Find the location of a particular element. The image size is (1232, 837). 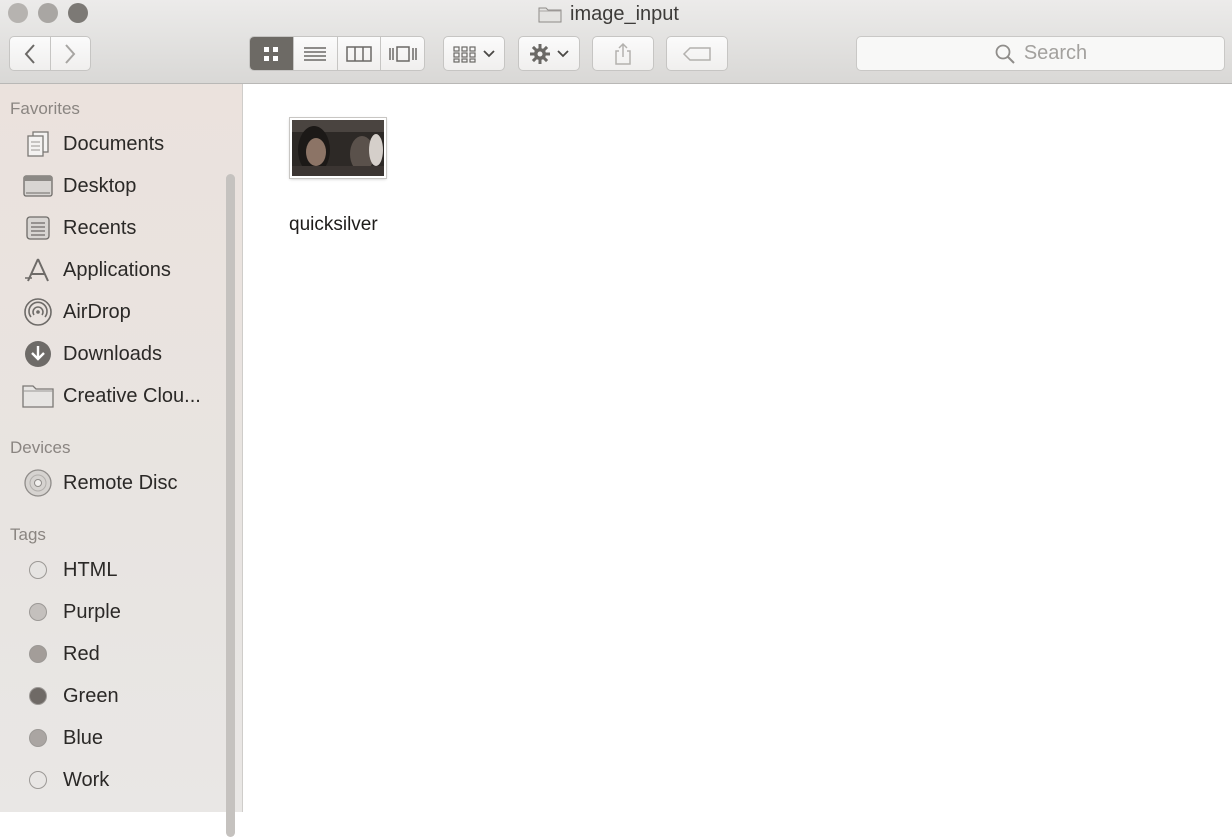

list-icon is located at coordinates (315, 53).